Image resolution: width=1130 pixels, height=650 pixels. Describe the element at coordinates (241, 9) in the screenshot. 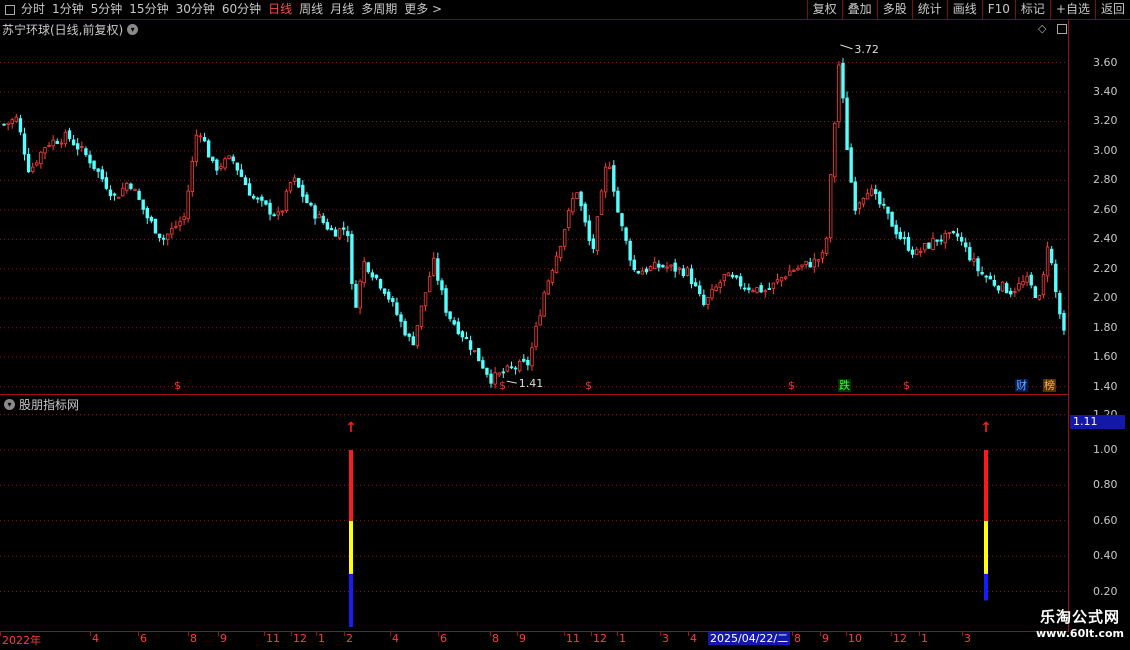

I see `tab-period: 60分钟` at that location.